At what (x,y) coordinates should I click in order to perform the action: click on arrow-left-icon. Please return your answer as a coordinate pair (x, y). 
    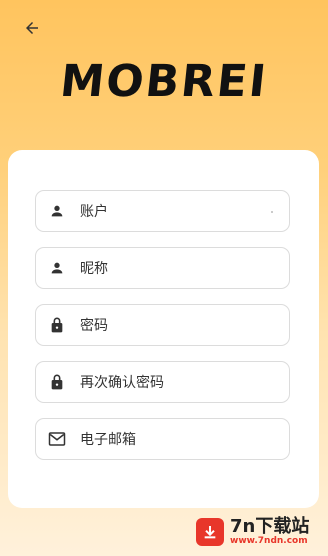
    Looking at the image, I should click on (32, 30).